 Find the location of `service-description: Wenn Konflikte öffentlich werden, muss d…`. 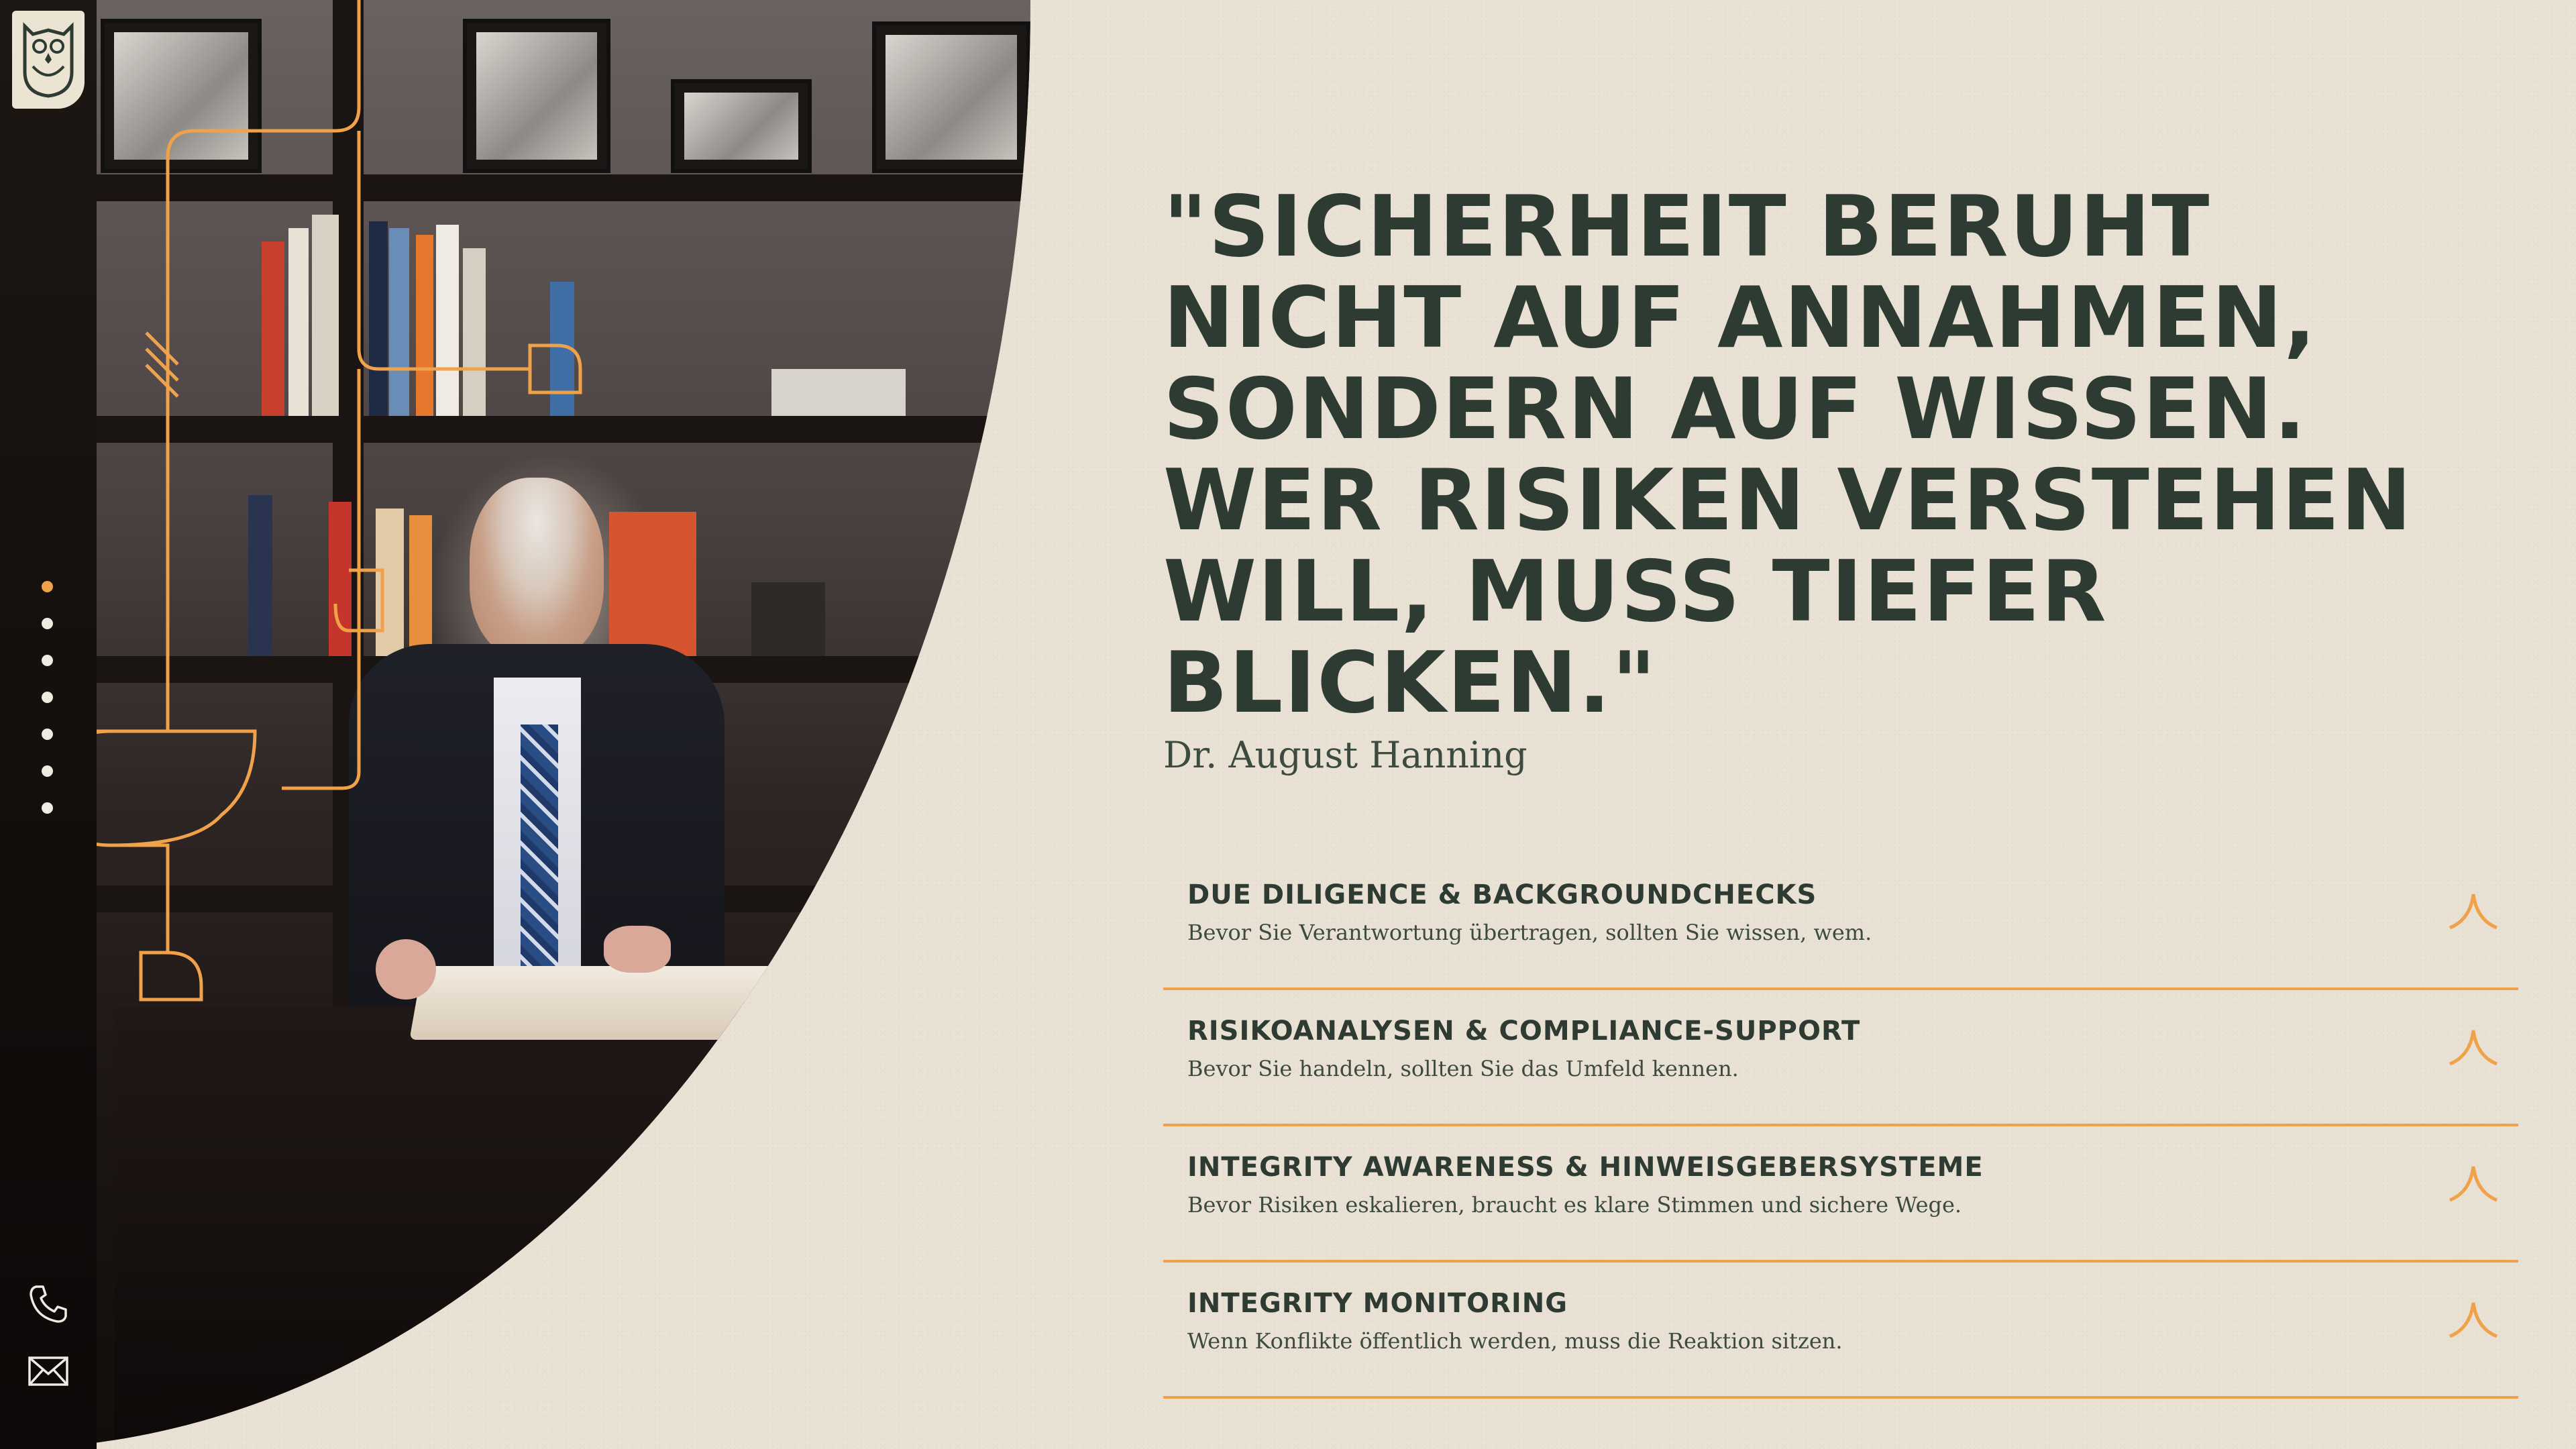

service-description: Wenn Konflikte öffentlich werden, muss d… is located at coordinates (1515, 1341).